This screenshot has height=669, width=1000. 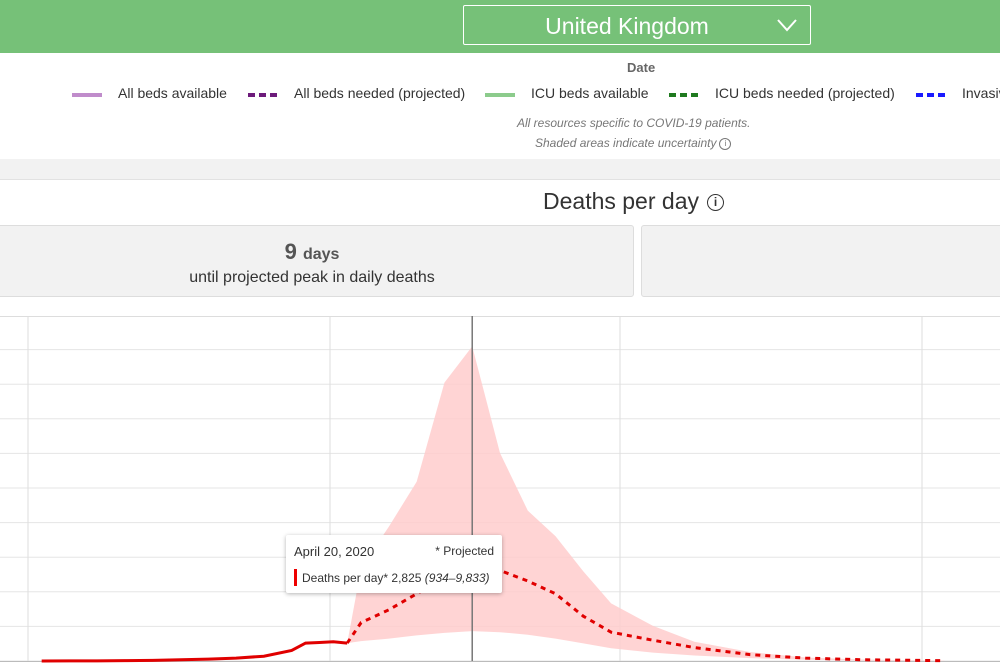 I want to click on legend-label: All beds available, so click(x=172, y=93).